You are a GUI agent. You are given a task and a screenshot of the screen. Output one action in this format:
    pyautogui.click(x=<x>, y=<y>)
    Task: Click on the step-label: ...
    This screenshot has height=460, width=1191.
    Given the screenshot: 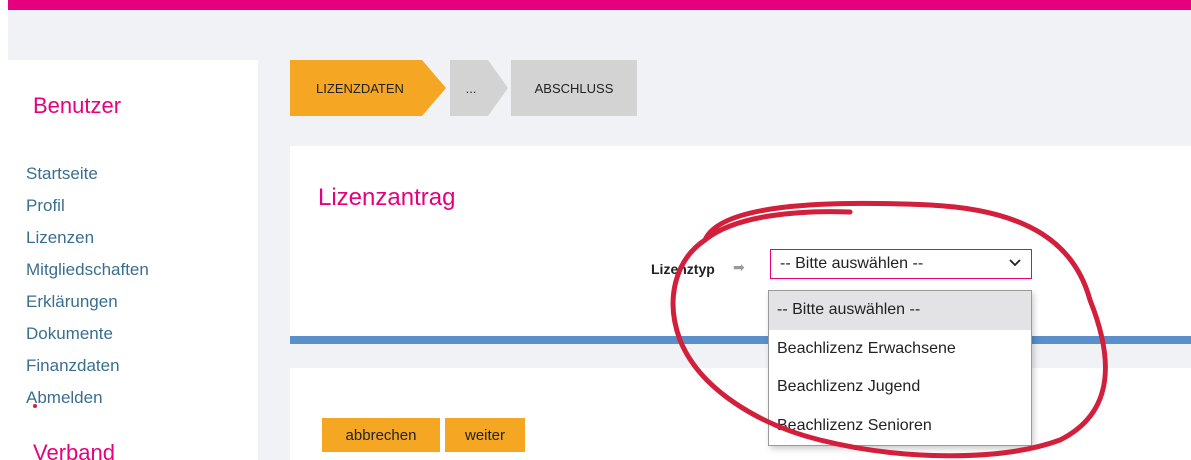 What is the action you would take?
    pyautogui.click(x=471, y=88)
    